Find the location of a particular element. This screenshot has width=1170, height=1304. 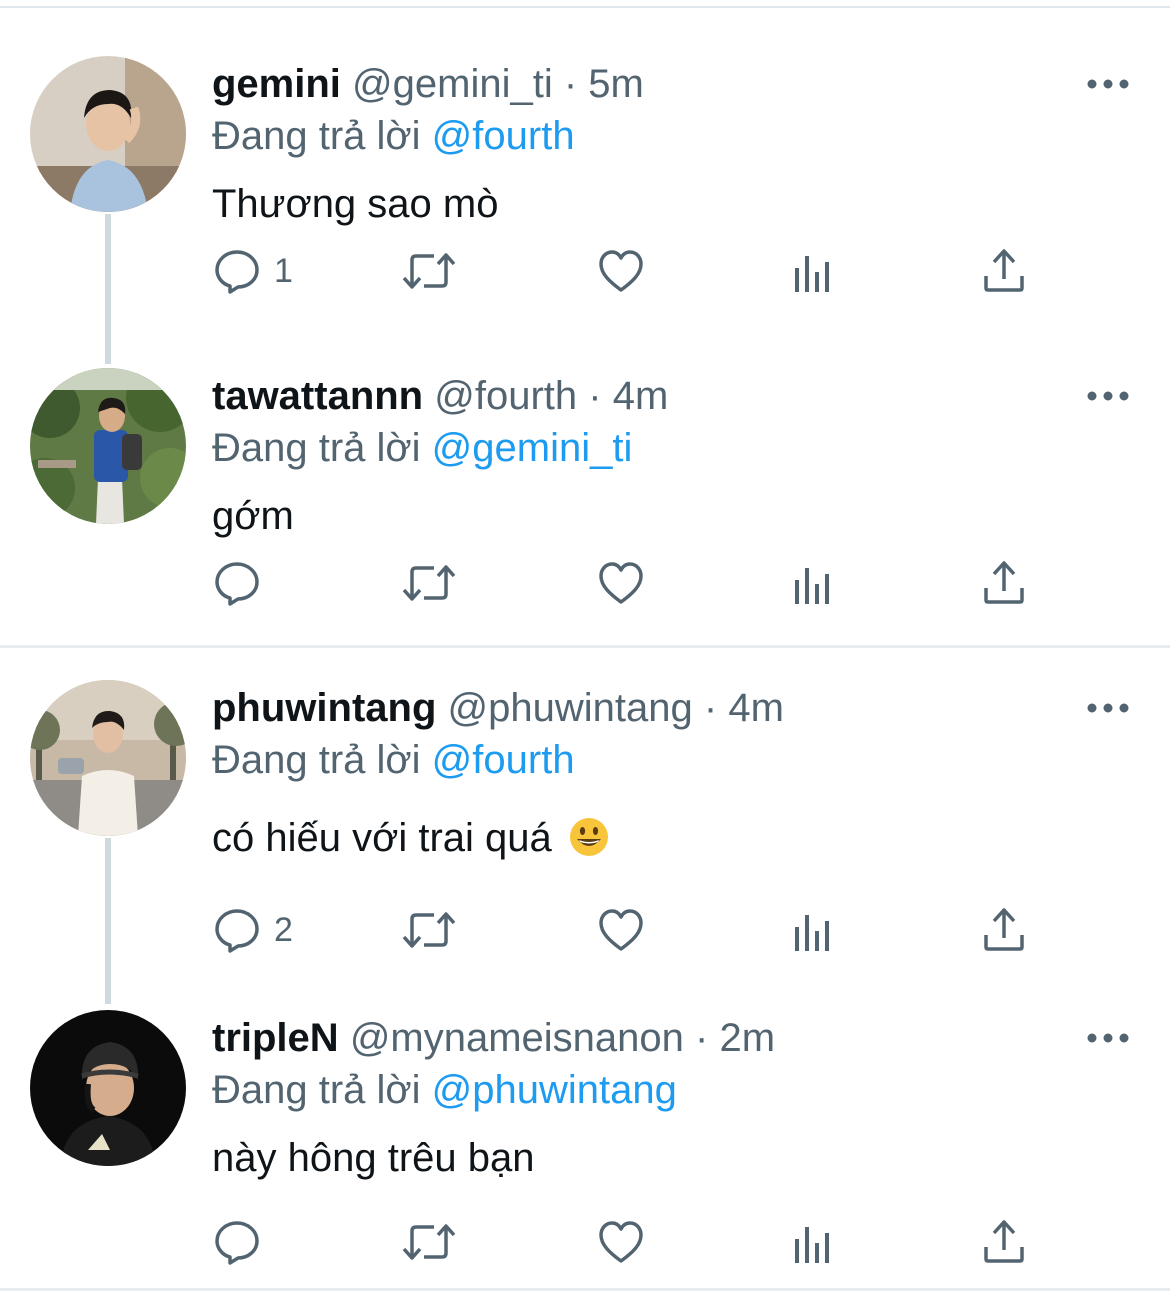

reply-button: 2 is located at coordinates (252, 930).